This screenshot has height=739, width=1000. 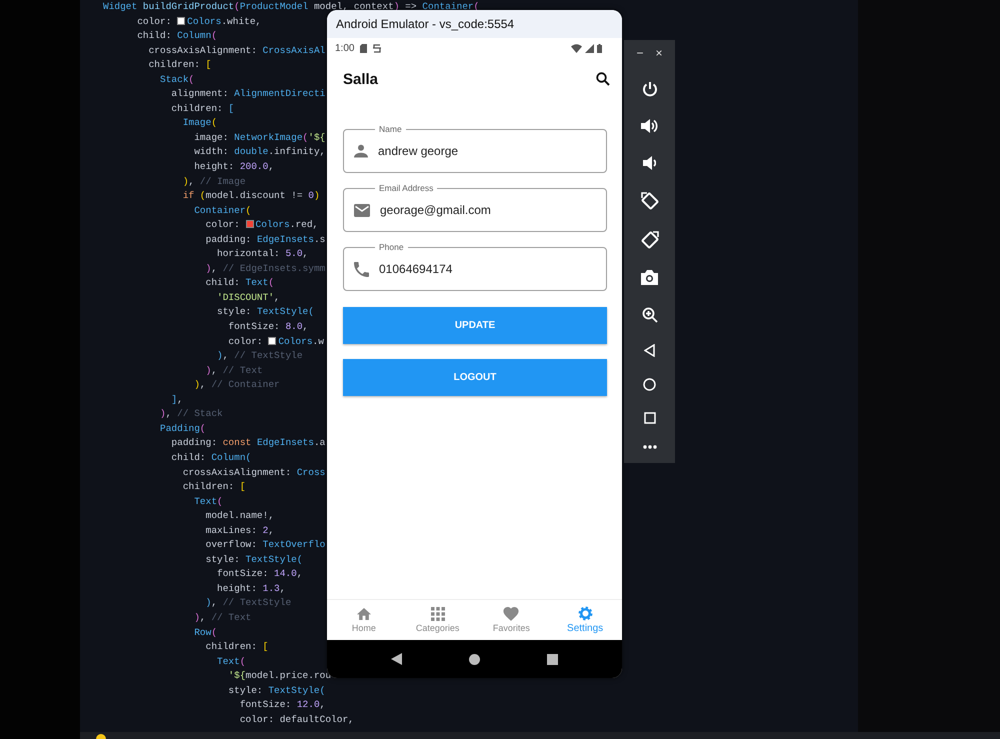 I want to click on code-line: Container(, so click(x=222, y=211).